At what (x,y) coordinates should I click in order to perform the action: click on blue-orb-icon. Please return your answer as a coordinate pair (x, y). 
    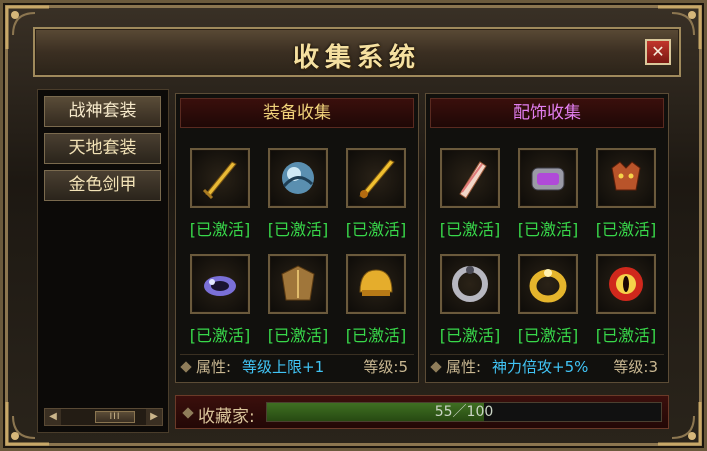
    Looking at the image, I should click on (298, 178).